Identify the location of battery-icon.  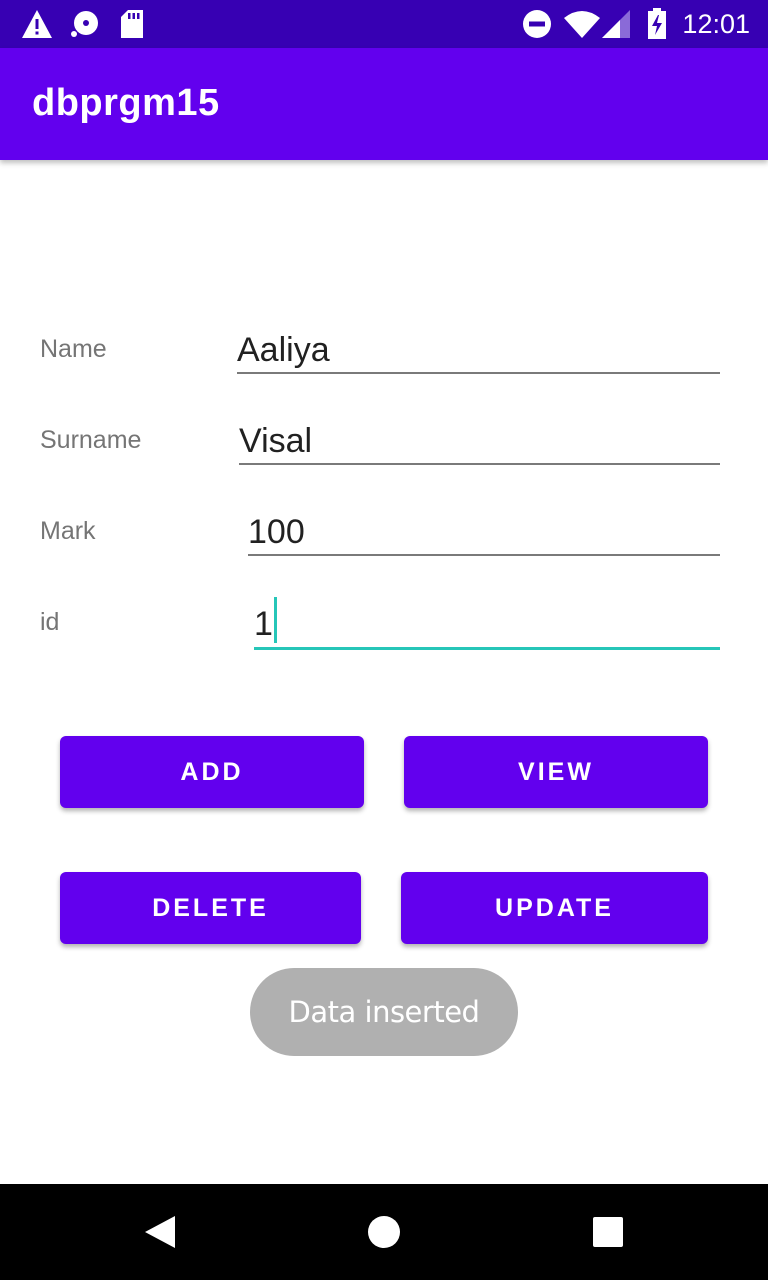
(657, 24).